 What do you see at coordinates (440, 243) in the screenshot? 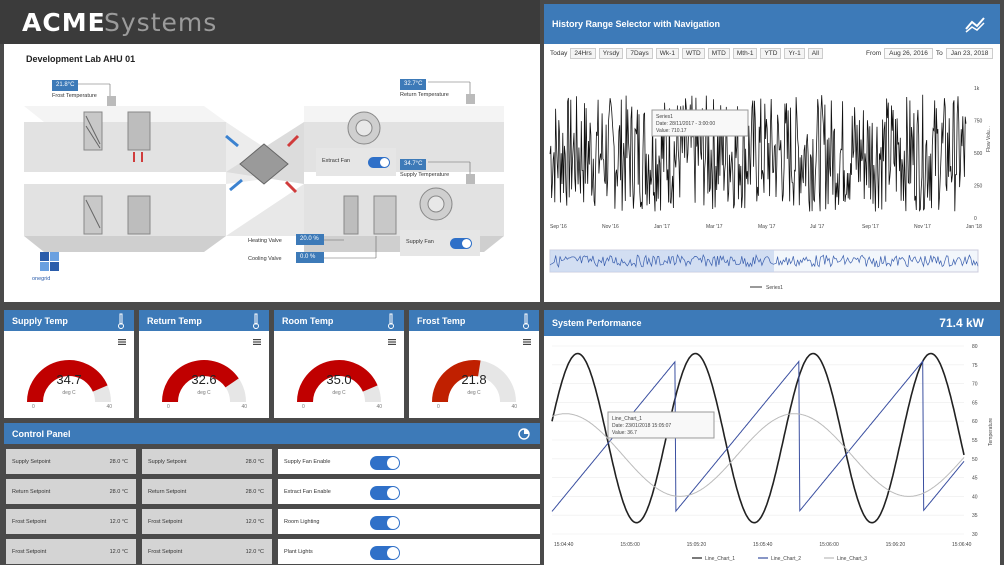
I see `supply-fan-control: Supply Fan` at bounding box center [440, 243].